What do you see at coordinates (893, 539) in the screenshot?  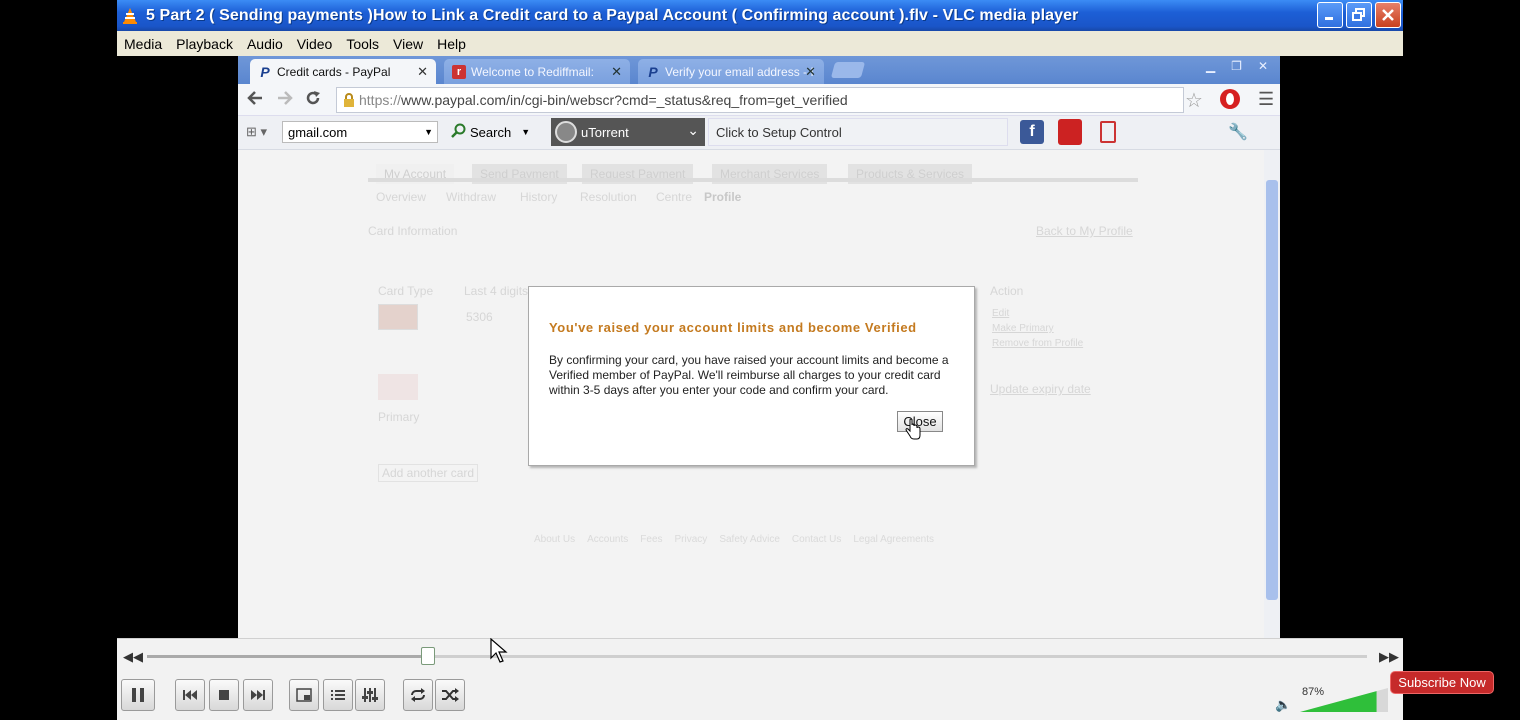 I see `footer-link: Legal Agreements` at bounding box center [893, 539].